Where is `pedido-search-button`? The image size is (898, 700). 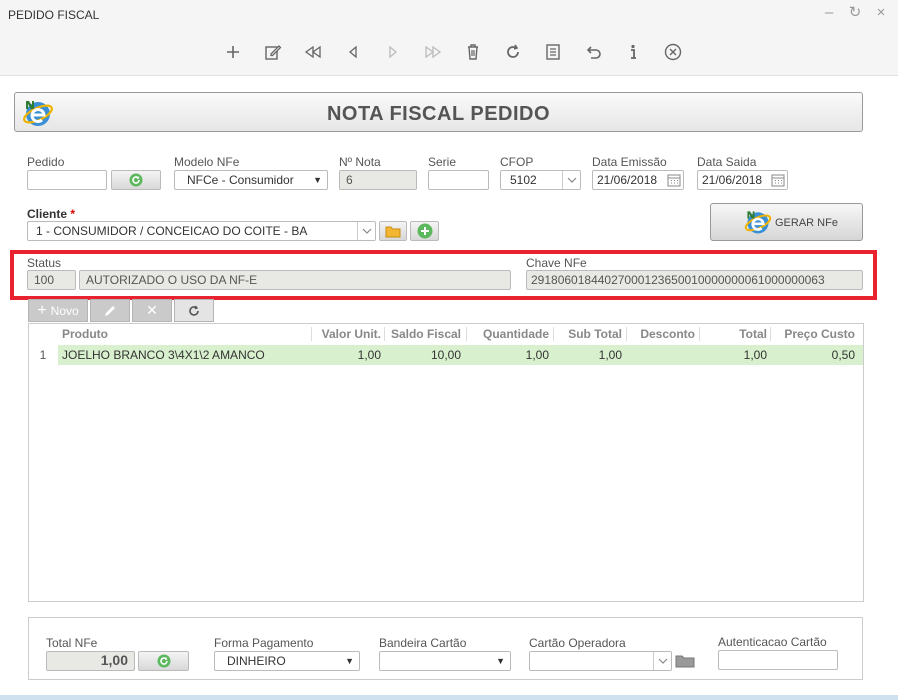 pedido-search-button is located at coordinates (136, 180).